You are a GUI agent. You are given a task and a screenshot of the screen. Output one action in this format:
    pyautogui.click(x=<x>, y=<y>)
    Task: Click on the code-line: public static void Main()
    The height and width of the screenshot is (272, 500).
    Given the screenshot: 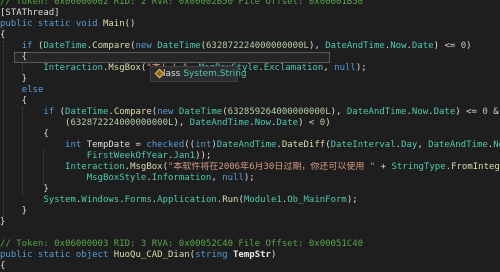 What is the action you would take?
    pyautogui.click(x=250, y=24)
    